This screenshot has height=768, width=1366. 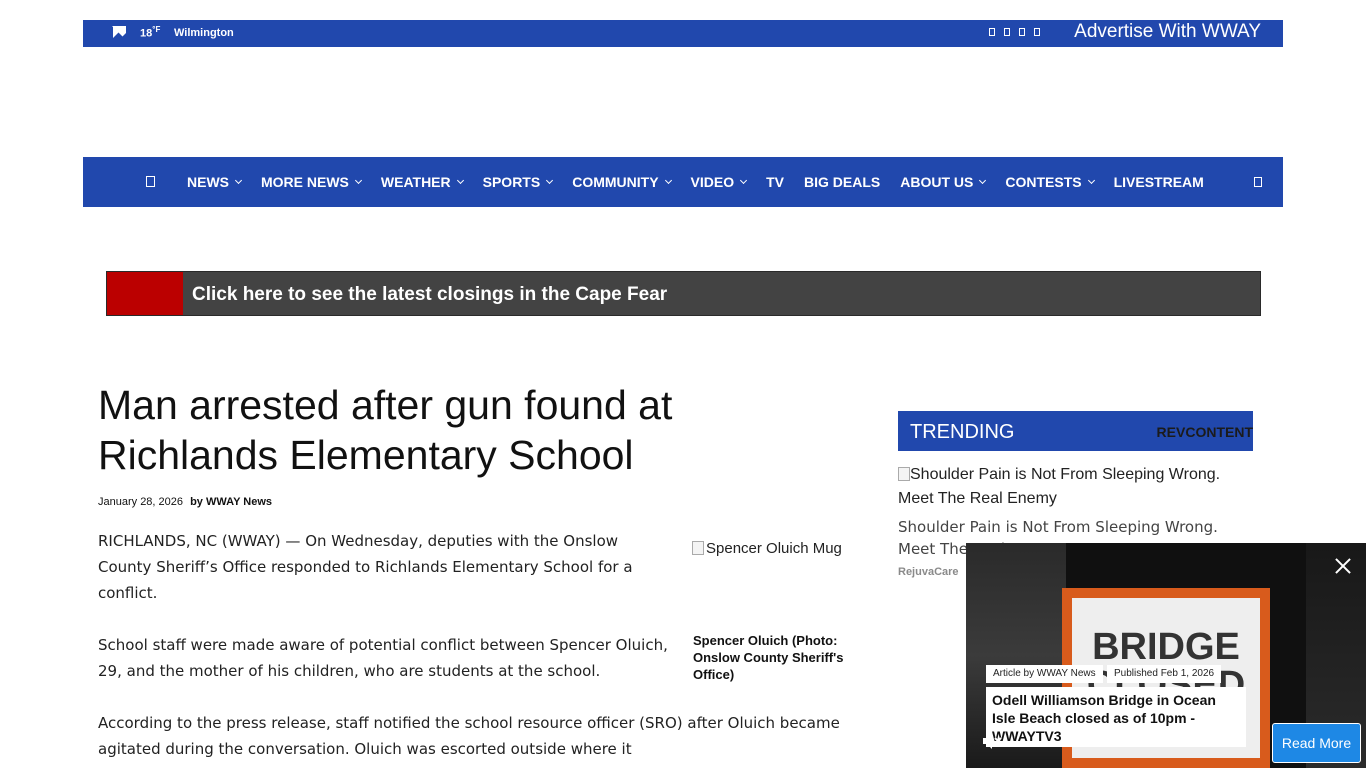 I want to click on top-bar: 18°F Wilmington Advertise With WWAY, so click(x=683, y=33).